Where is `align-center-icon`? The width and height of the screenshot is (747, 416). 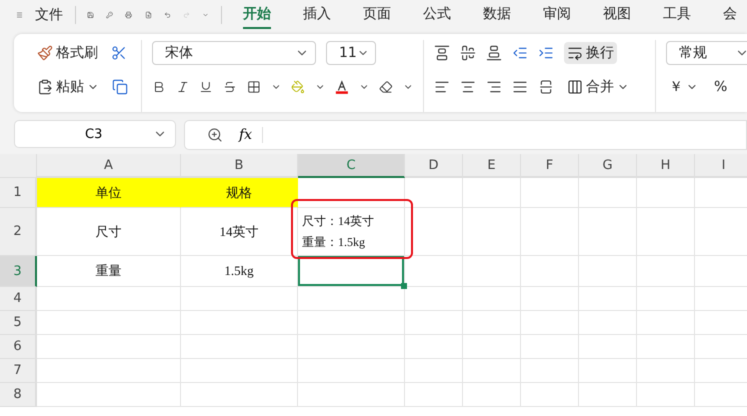
align-center-icon is located at coordinates (468, 87).